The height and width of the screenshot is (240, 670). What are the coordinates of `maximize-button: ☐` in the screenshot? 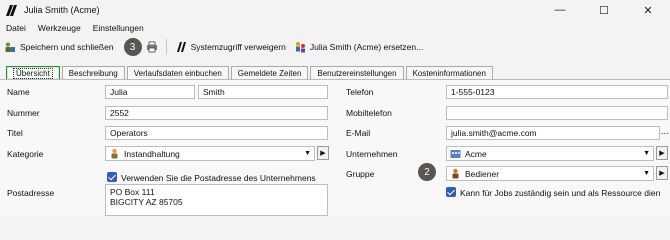 It's located at (604, 10).